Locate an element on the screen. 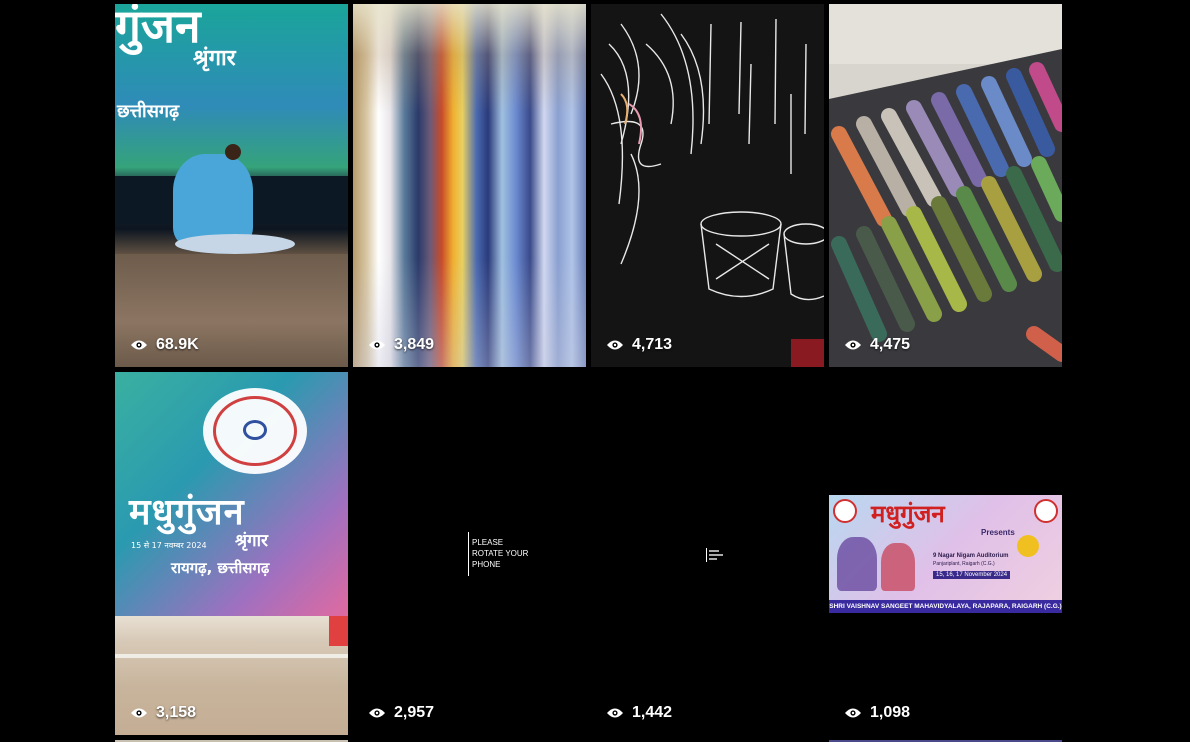 The height and width of the screenshot is (742, 1190). view-count: 4,475 is located at coordinates (877, 345).